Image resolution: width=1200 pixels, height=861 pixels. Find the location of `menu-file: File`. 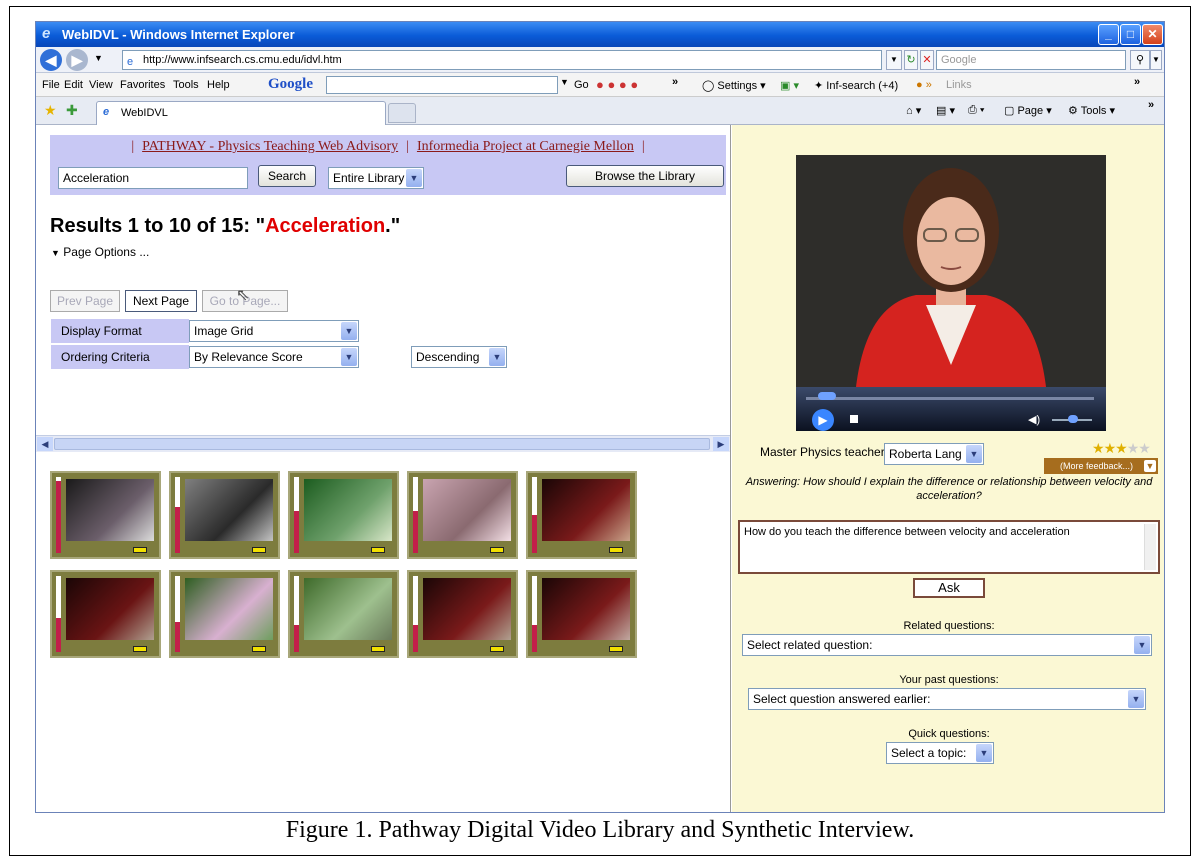

menu-file: File is located at coordinates (51, 85).